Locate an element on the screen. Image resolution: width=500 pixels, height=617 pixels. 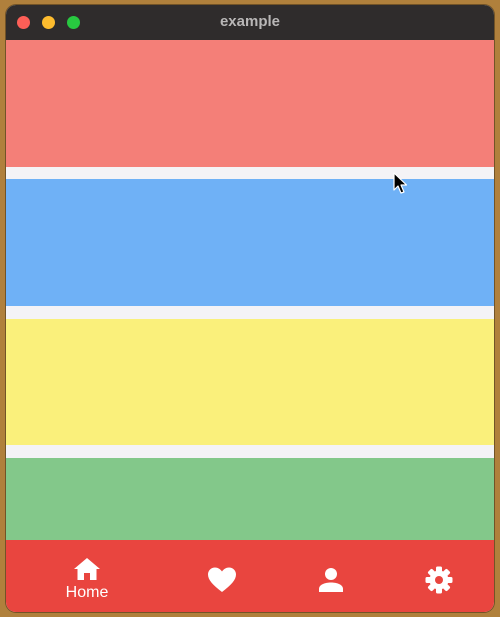
nav-item-settings is located at coordinates (439, 576).